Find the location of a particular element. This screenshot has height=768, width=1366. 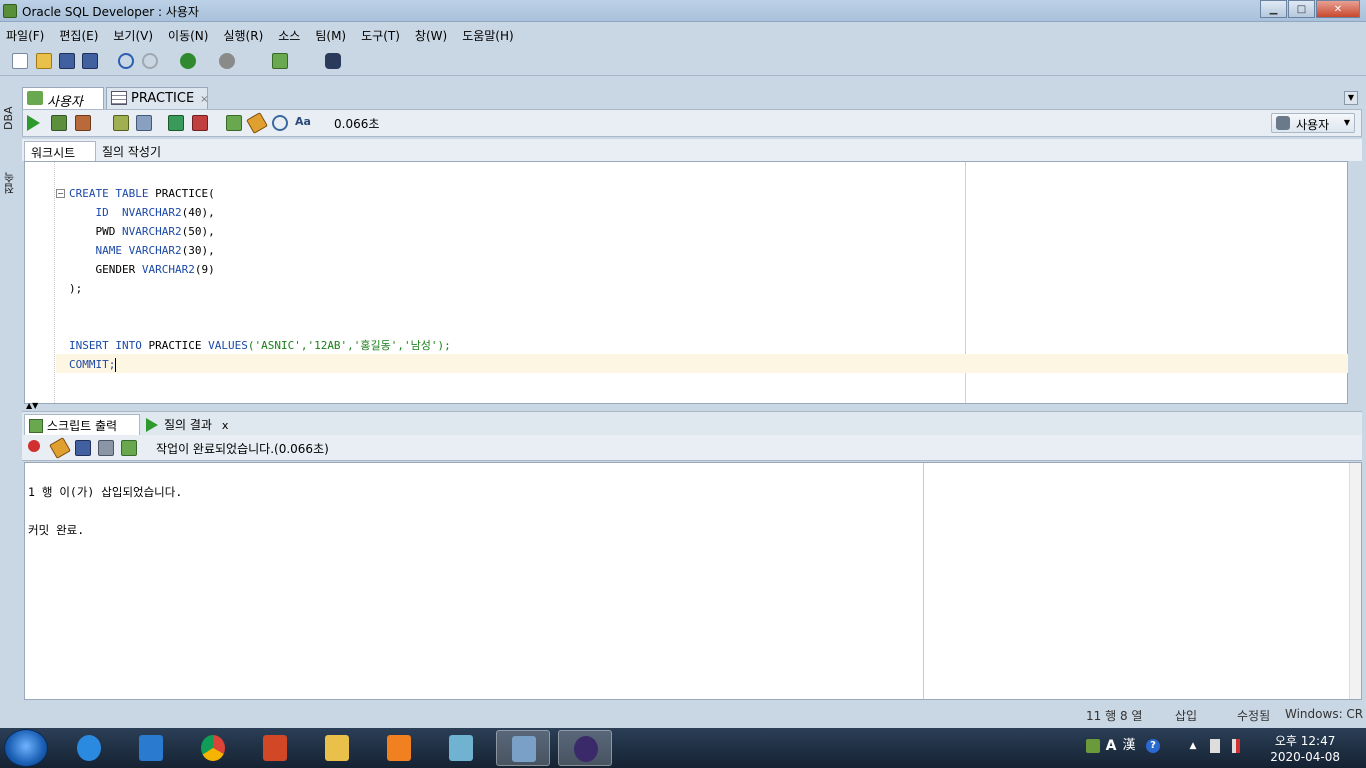

taskbar-chrome is located at coordinates (213, 748).